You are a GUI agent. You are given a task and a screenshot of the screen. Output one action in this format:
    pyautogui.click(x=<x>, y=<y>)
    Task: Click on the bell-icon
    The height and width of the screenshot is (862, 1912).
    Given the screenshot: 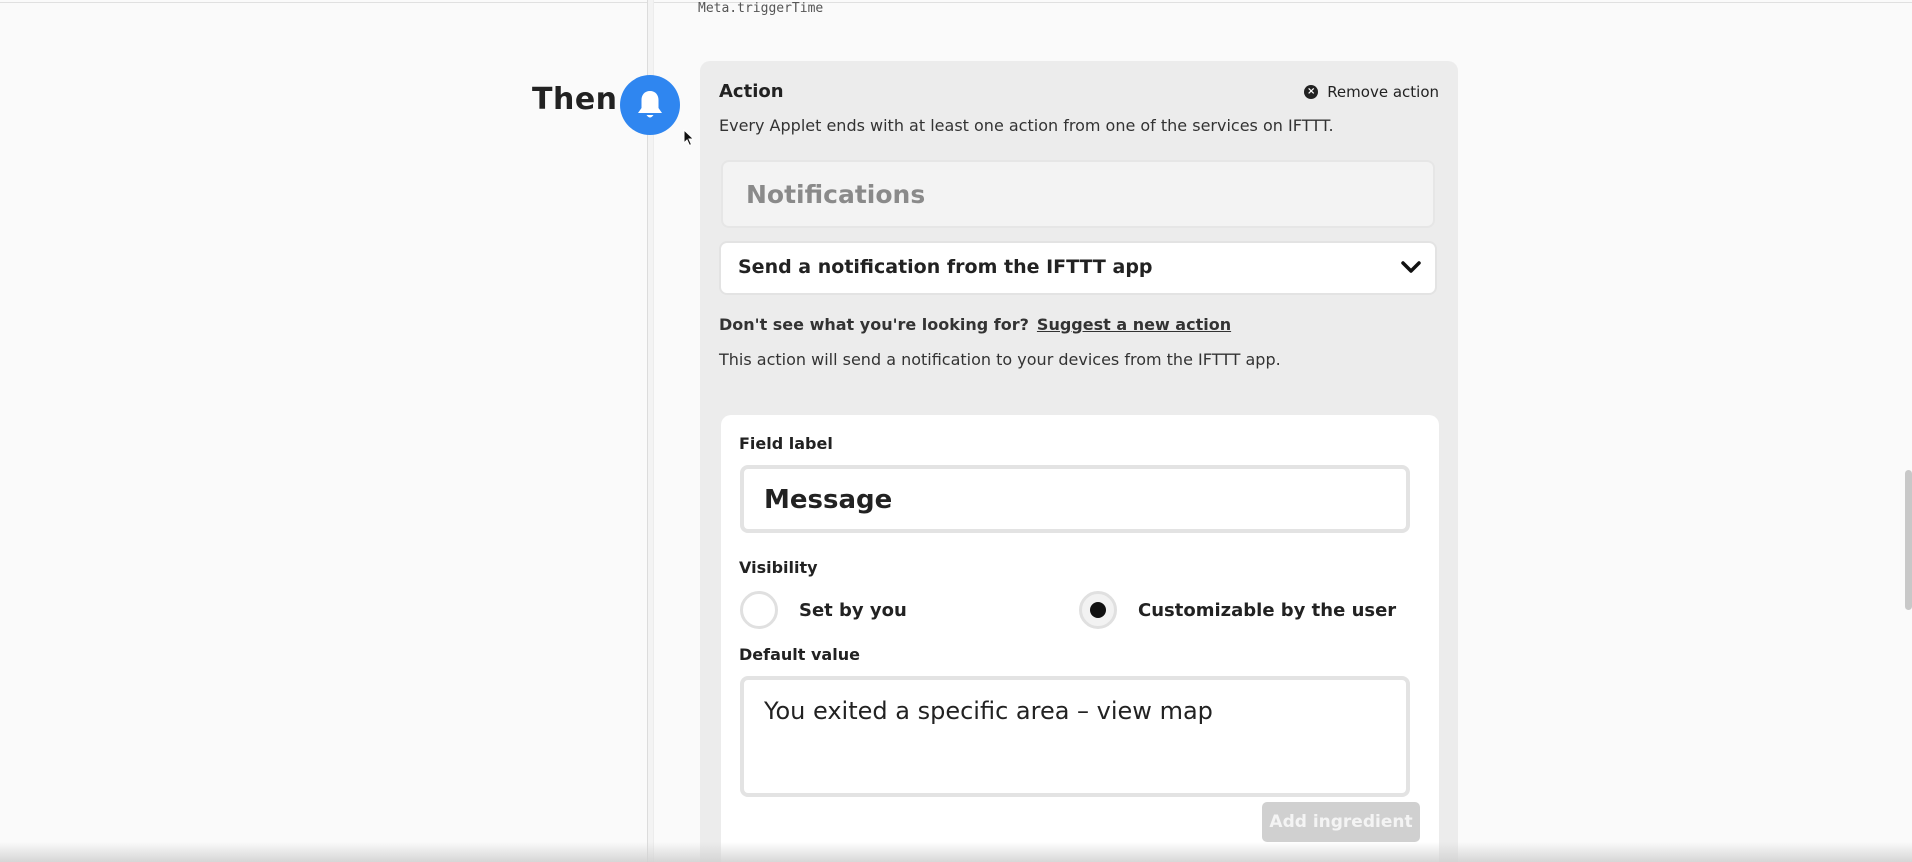 What is the action you would take?
    pyautogui.click(x=650, y=104)
    